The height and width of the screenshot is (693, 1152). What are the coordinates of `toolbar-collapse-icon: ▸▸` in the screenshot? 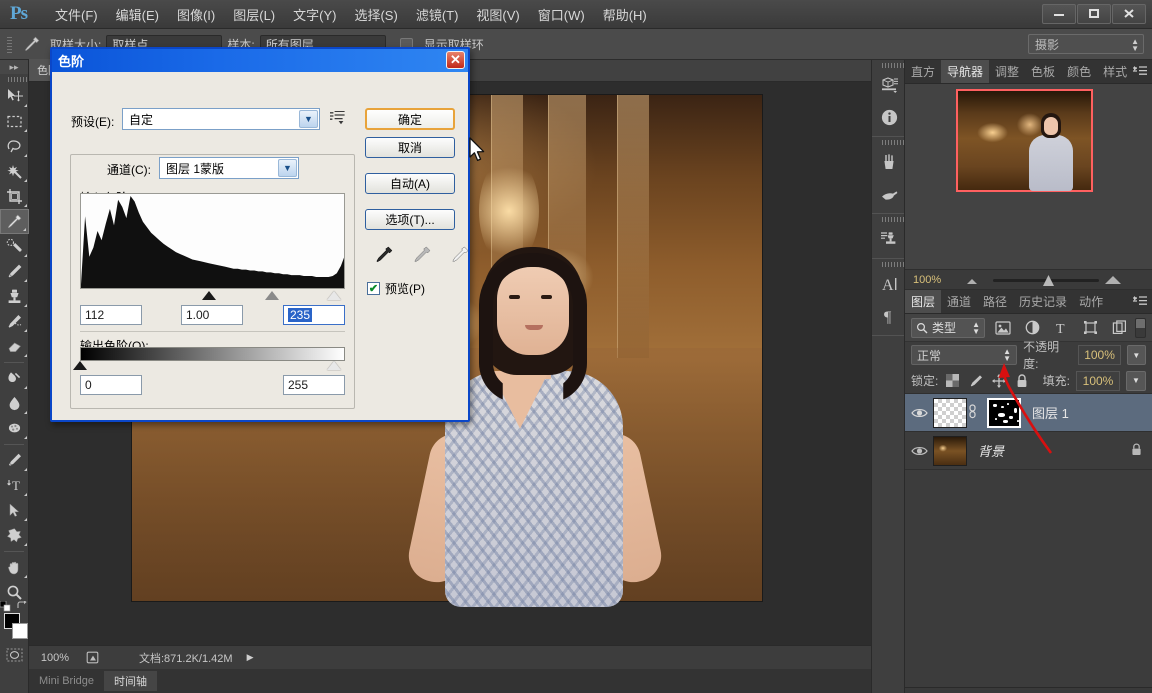 It's located at (14, 67).